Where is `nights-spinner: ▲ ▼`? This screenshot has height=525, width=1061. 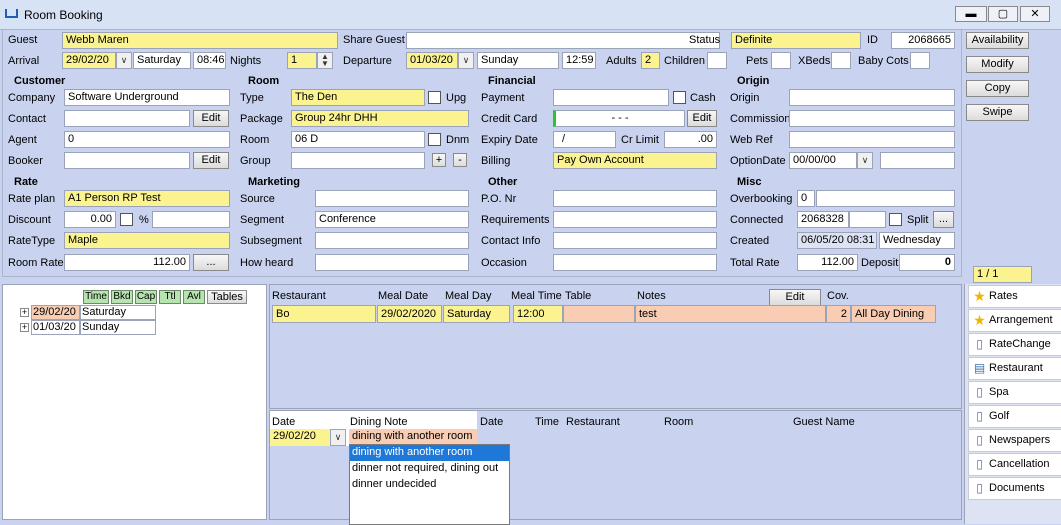
nights-spinner: ▲ ▼ is located at coordinates (325, 60).